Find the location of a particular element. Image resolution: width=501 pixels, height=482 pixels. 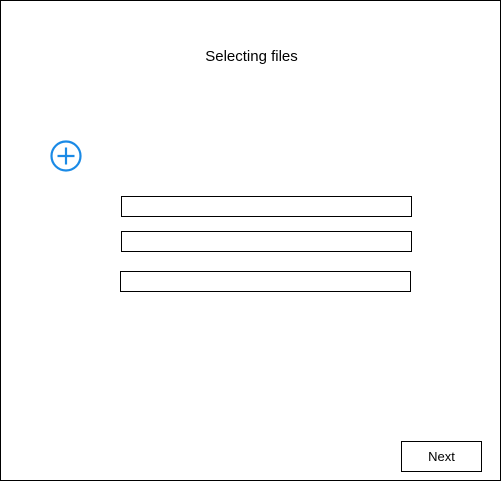

plus-circle-icon is located at coordinates (66, 156).